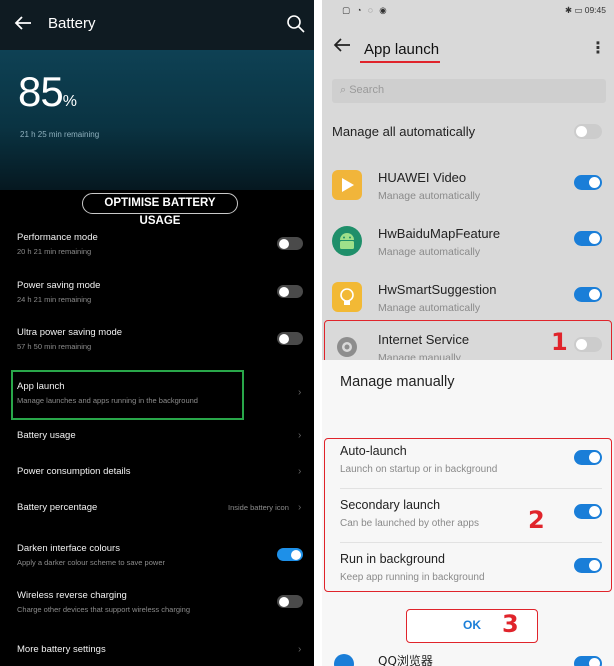  I want to click on row-title: Battery percentage, so click(57, 507).